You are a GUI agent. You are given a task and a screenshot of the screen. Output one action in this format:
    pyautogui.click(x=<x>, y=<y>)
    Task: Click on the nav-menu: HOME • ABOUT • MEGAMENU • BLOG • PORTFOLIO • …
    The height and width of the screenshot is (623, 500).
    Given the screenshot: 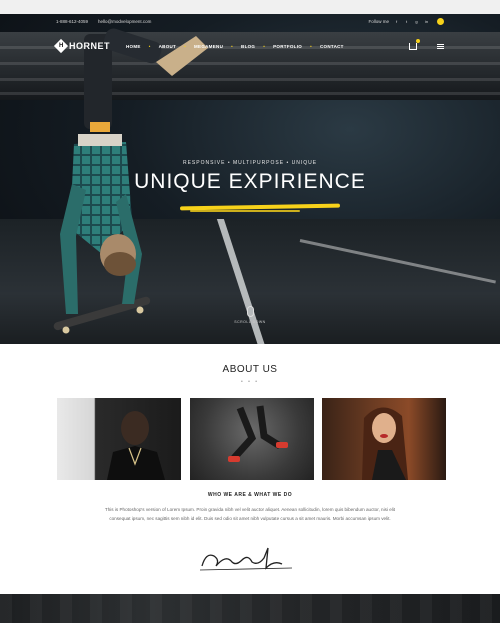 What is the action you would take?
    pyautogui.click(x=235, y=46)
    